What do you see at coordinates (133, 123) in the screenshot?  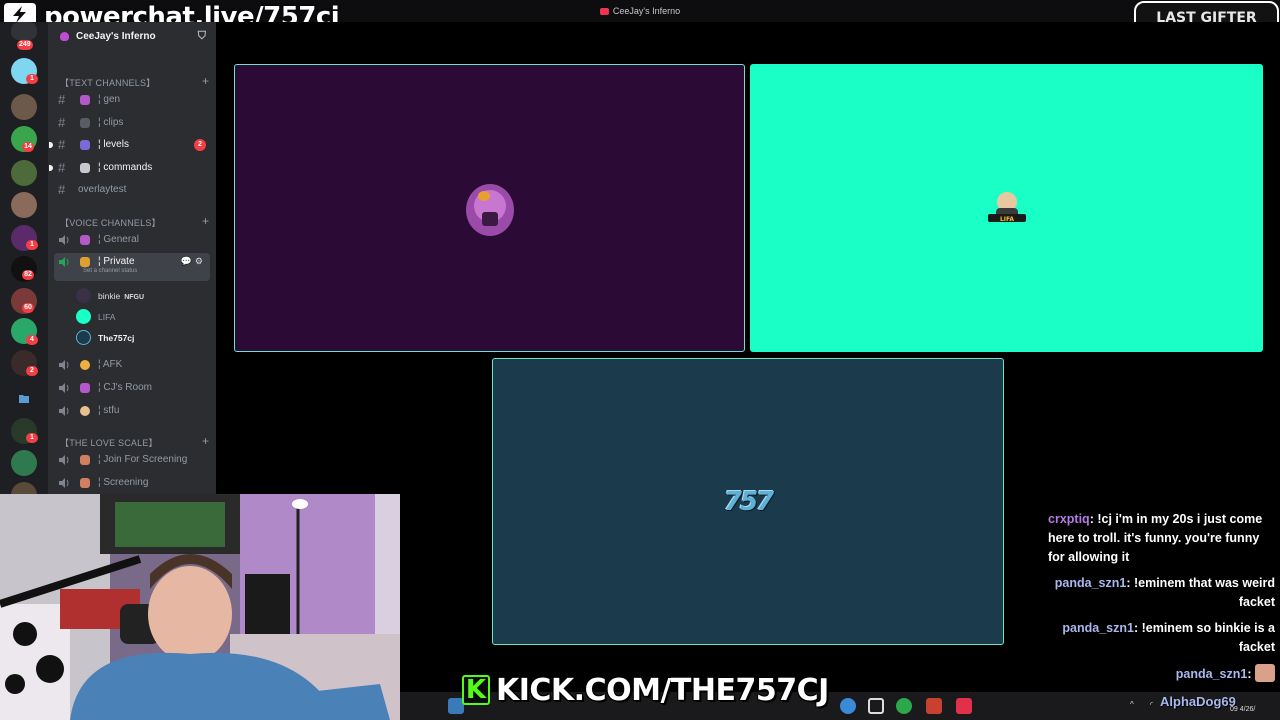 I see `channel-clips: # ¦ clips` at bounding box center [133, 123].